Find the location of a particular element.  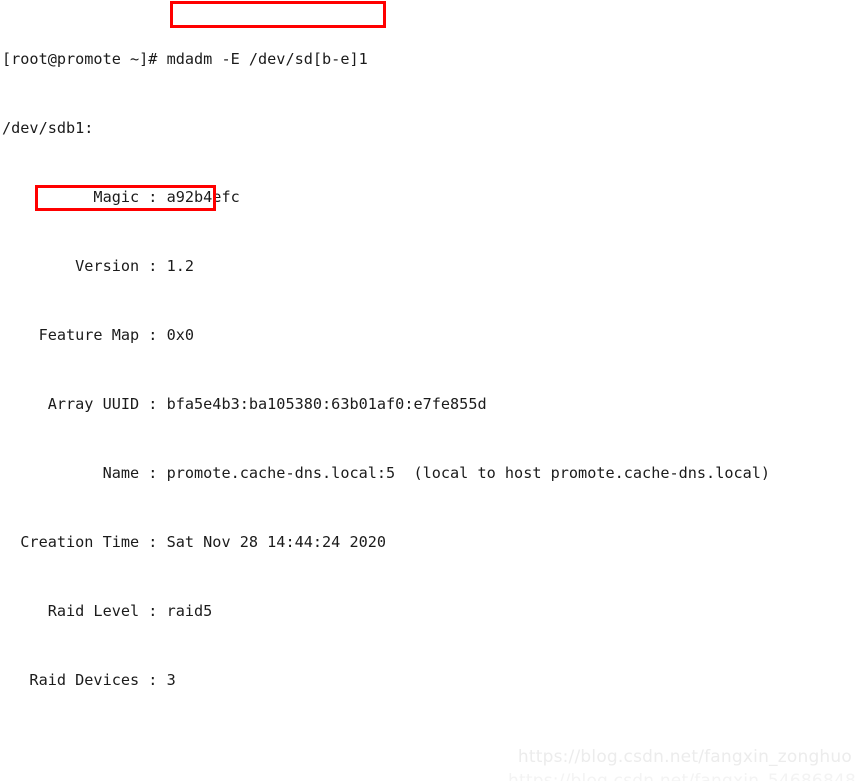

terminal-line: /dev/sdb1: is located at coordinates (48, 128).